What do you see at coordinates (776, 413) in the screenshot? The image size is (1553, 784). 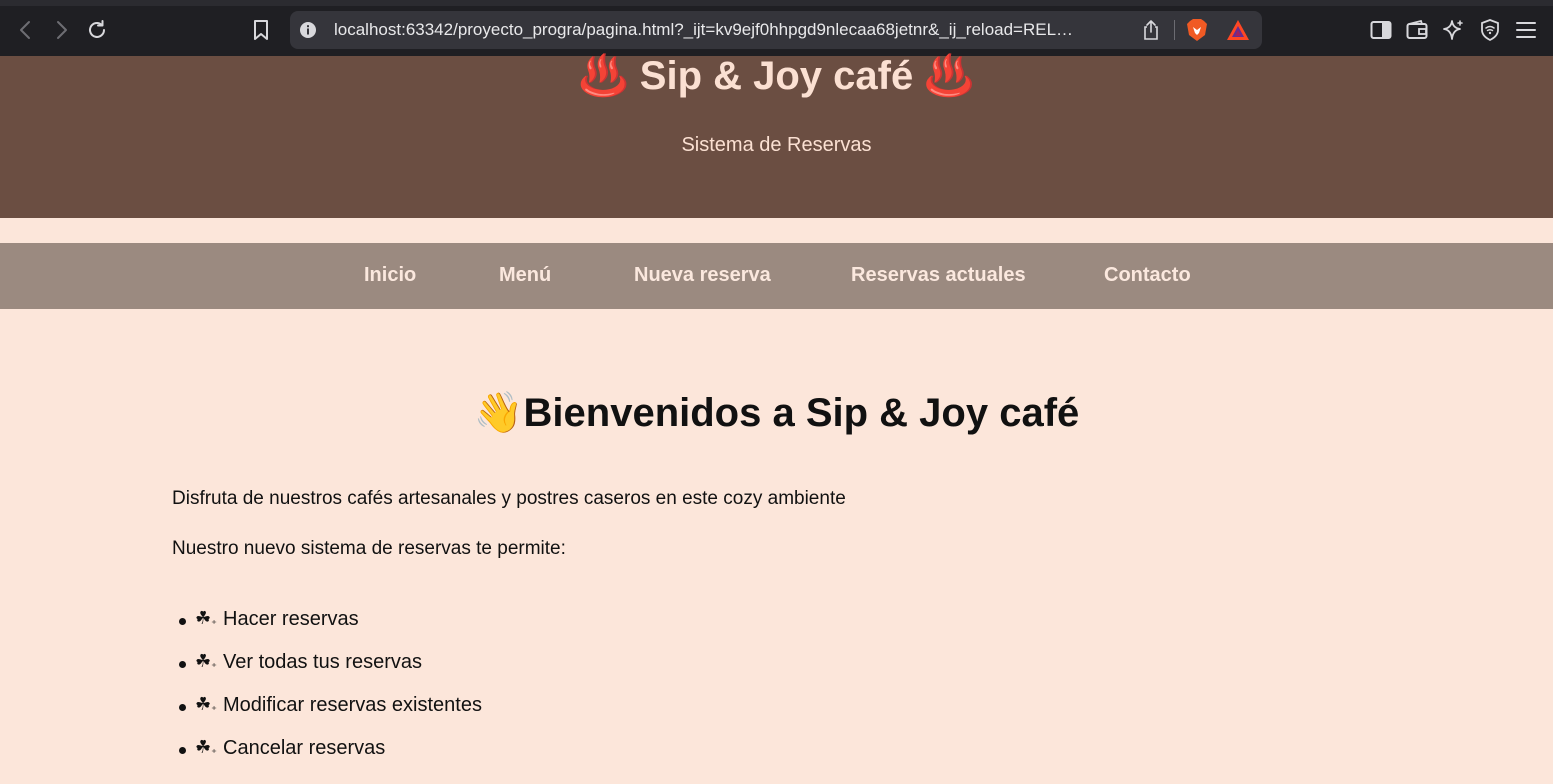 I see `welcome-heading: 👋Bienvenidos a Sip & Joy café` at bounding box center [776, 413].